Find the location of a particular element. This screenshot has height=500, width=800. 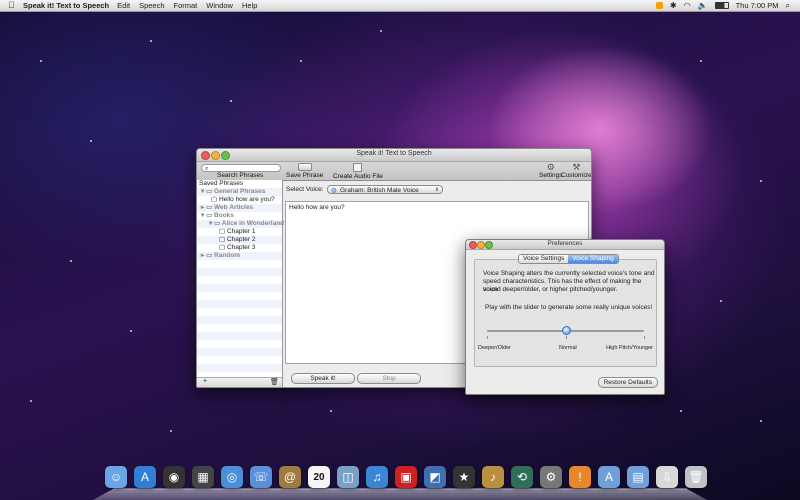

sidebar-group-books: ▾ ▭ Books is located at coordinates (239, 216).